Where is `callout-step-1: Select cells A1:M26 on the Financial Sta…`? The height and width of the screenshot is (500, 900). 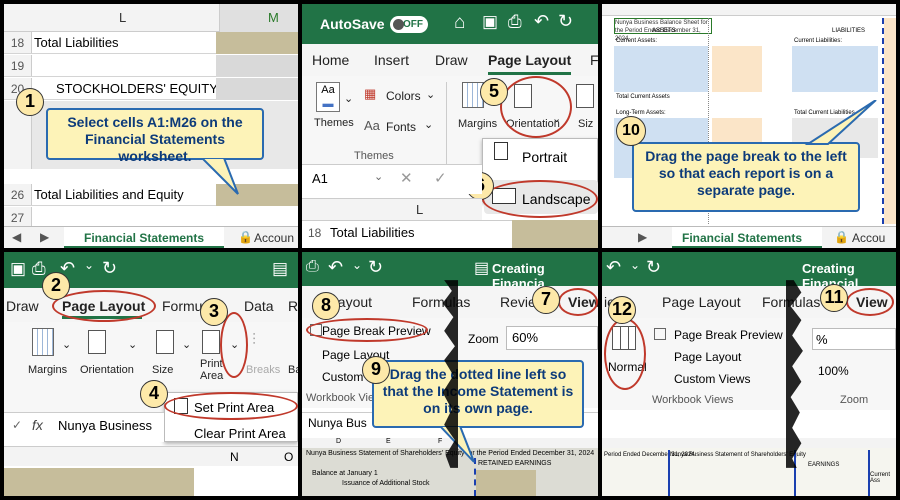 callout-step-1: Select cells A1:M26 on the Financial Sta… is located at coordinates (155, 136).